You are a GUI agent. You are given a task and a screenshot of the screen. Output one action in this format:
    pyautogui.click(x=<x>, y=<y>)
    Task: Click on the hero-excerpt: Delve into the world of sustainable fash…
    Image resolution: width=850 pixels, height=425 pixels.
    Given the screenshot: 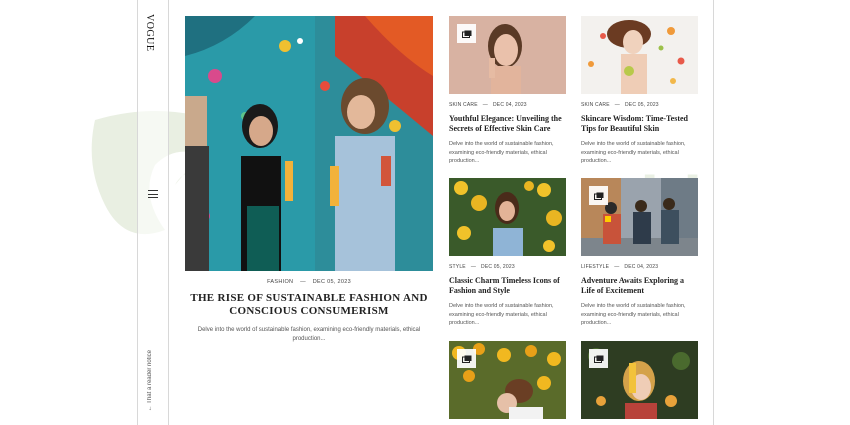 What is the action you would take?
    pyautogui.click(x=309, y=334)
    